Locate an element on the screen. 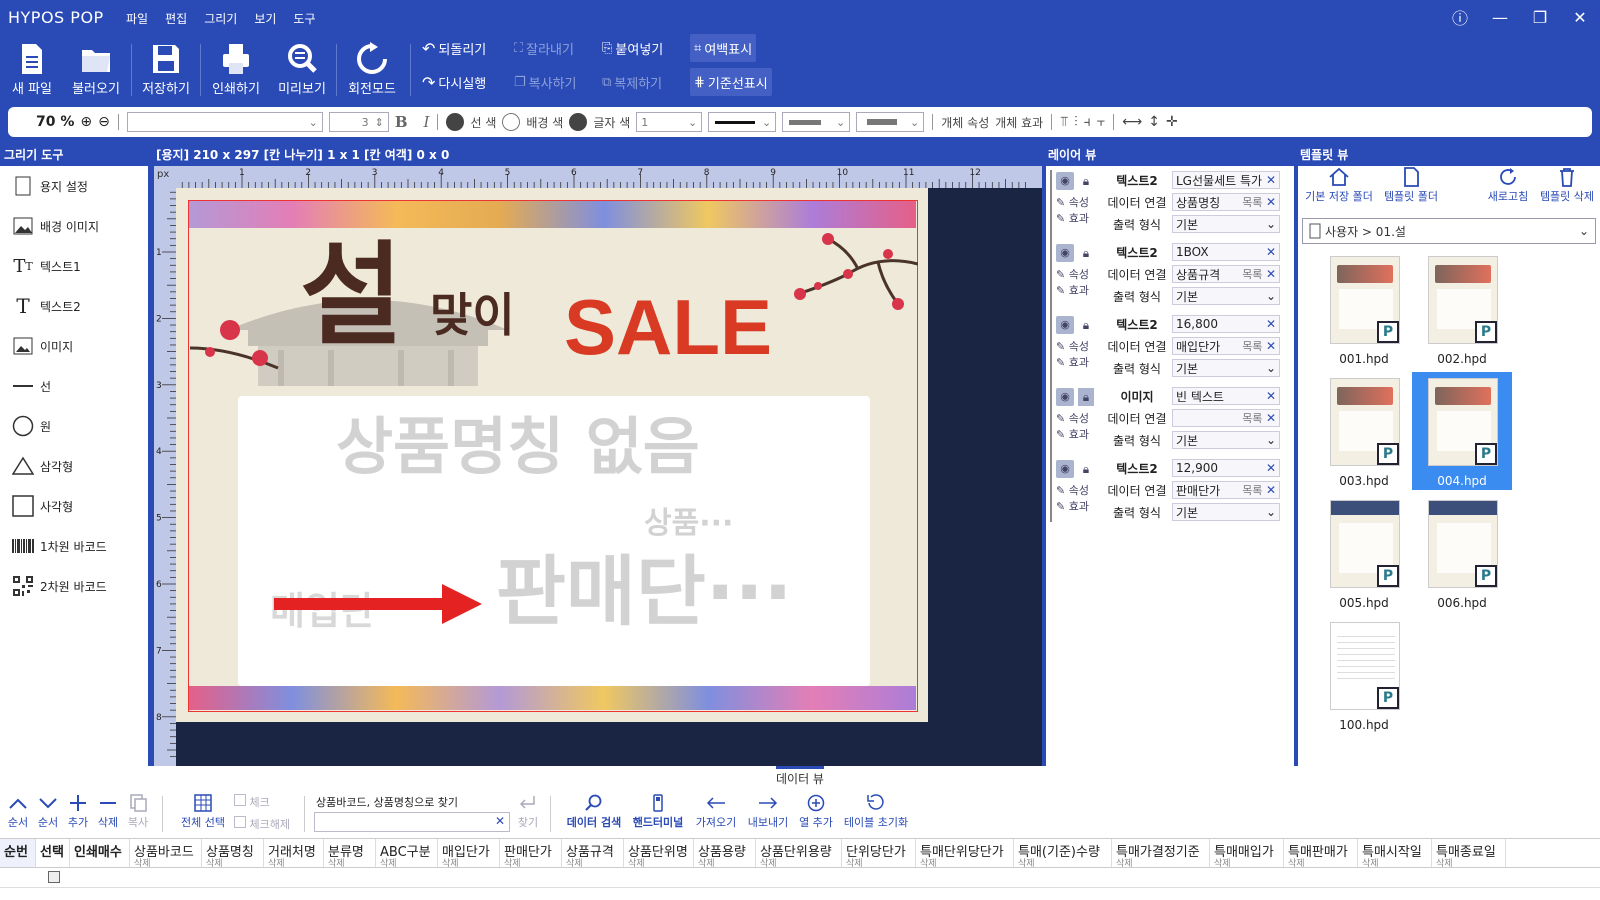 The width and height of the screenshot is (1600, 900). template-item: P 100.hpd is located at coordinates (1364, 675).